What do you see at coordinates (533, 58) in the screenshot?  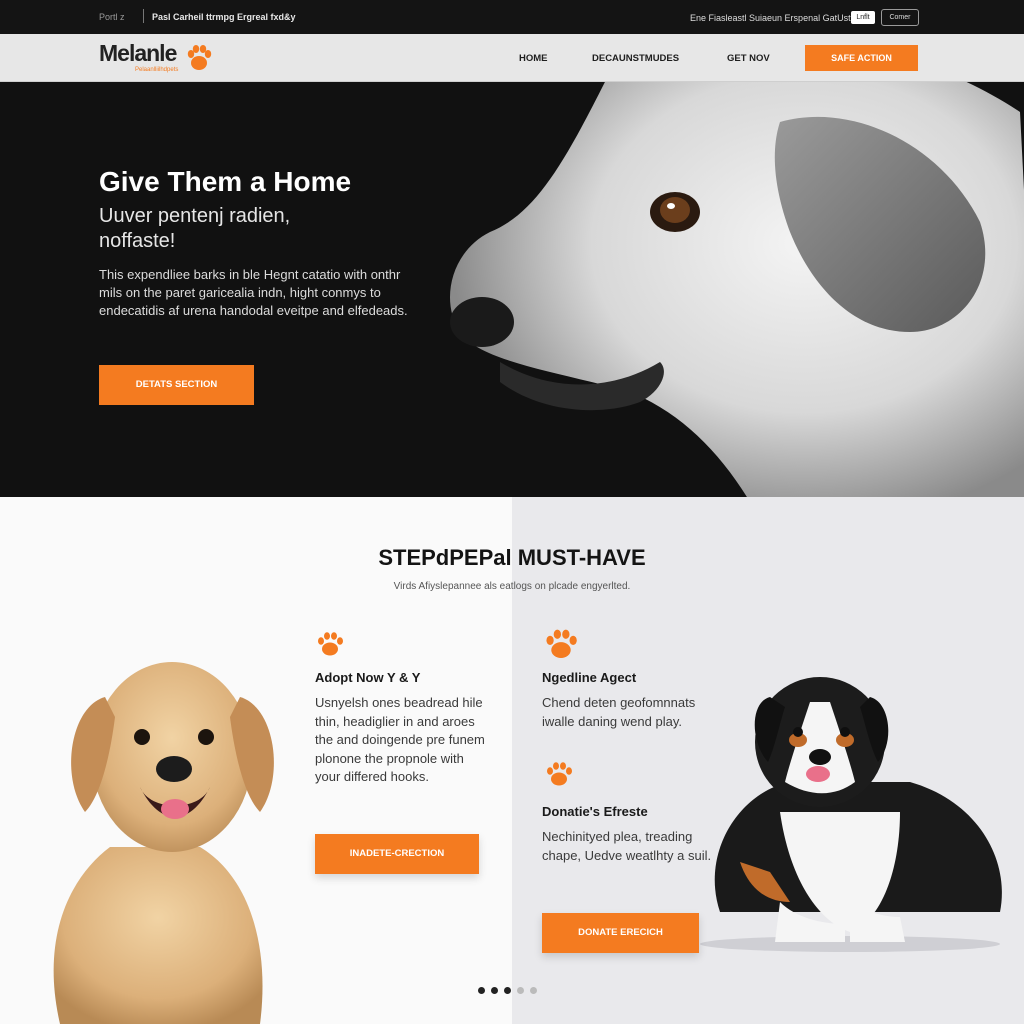 I see `nav-link-home: HOME` at bounding box center [533, 58].